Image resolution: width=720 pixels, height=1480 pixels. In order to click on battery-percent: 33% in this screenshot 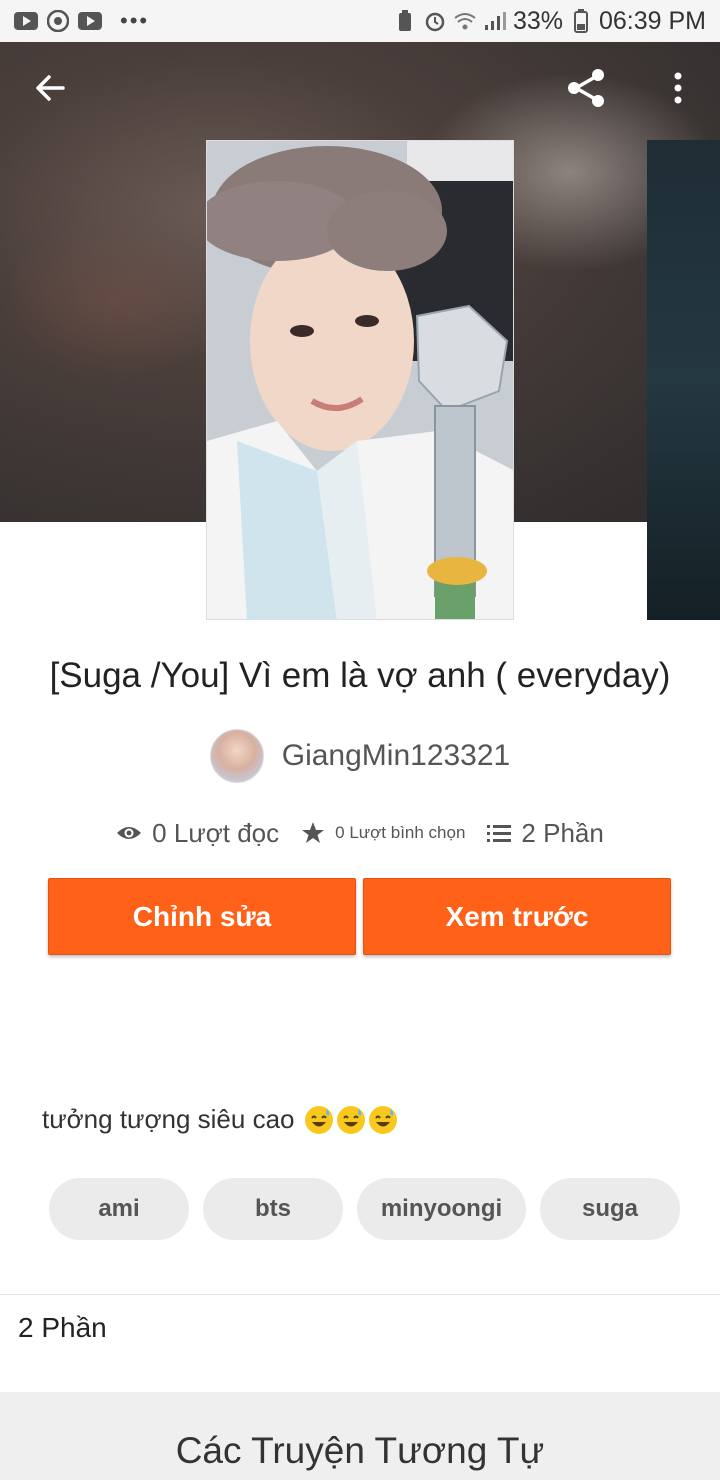, I will do `click(537, 20)`.